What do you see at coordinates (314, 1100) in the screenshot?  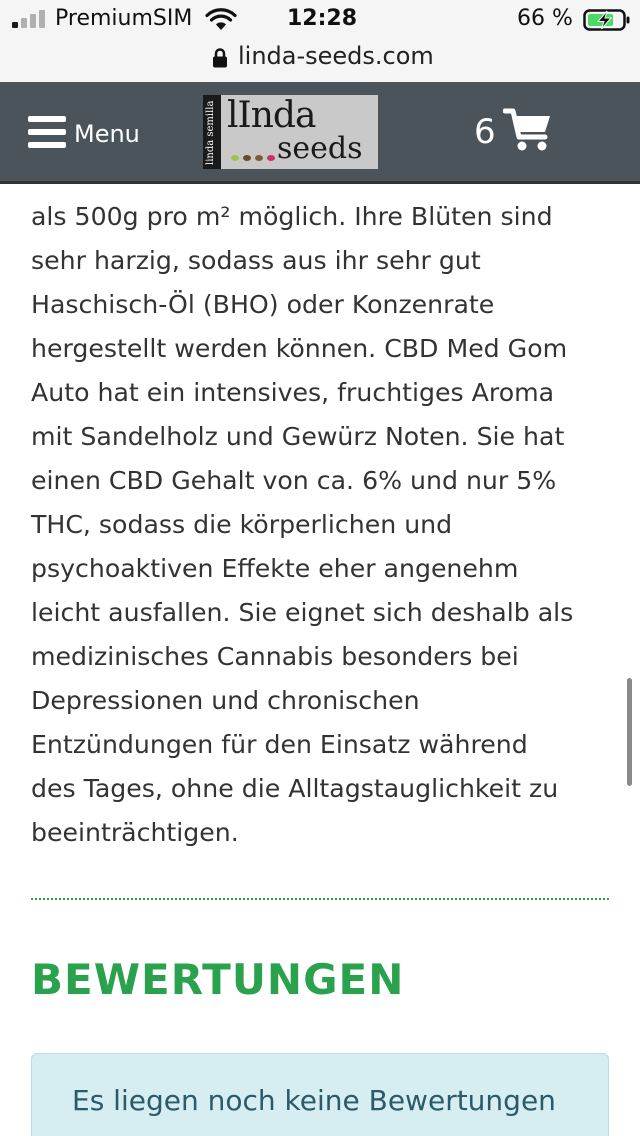 I see `no-reviews-text: Es liegen noch keine Bewertungen` at bounding box center [314, 1100].